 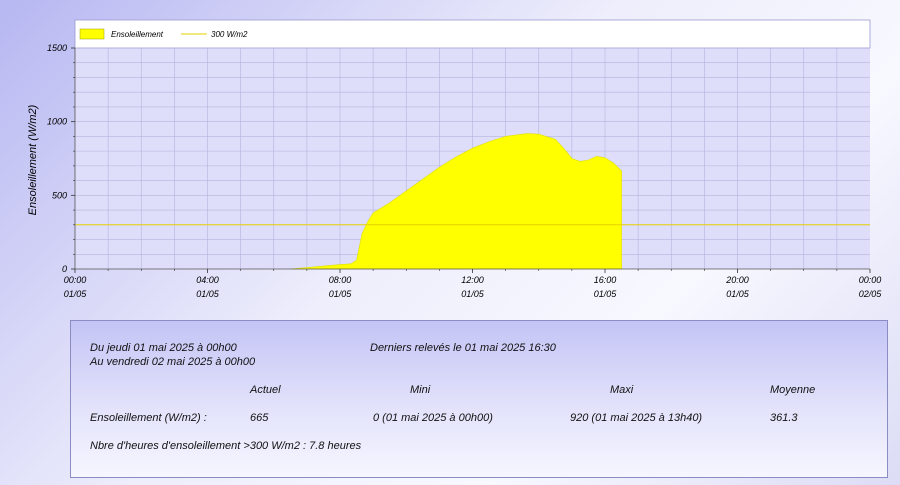 What do you see at coordinates (433, 418) in the screenshot?
I see `value-mini: 0 (01 mai 2025 à 00h00)` at bounding box center [433, 418].